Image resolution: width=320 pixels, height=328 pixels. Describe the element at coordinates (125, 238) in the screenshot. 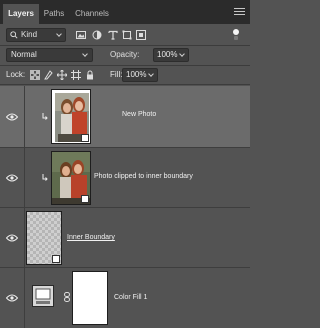

I see `layer-row: Inner Boundary` at that location.